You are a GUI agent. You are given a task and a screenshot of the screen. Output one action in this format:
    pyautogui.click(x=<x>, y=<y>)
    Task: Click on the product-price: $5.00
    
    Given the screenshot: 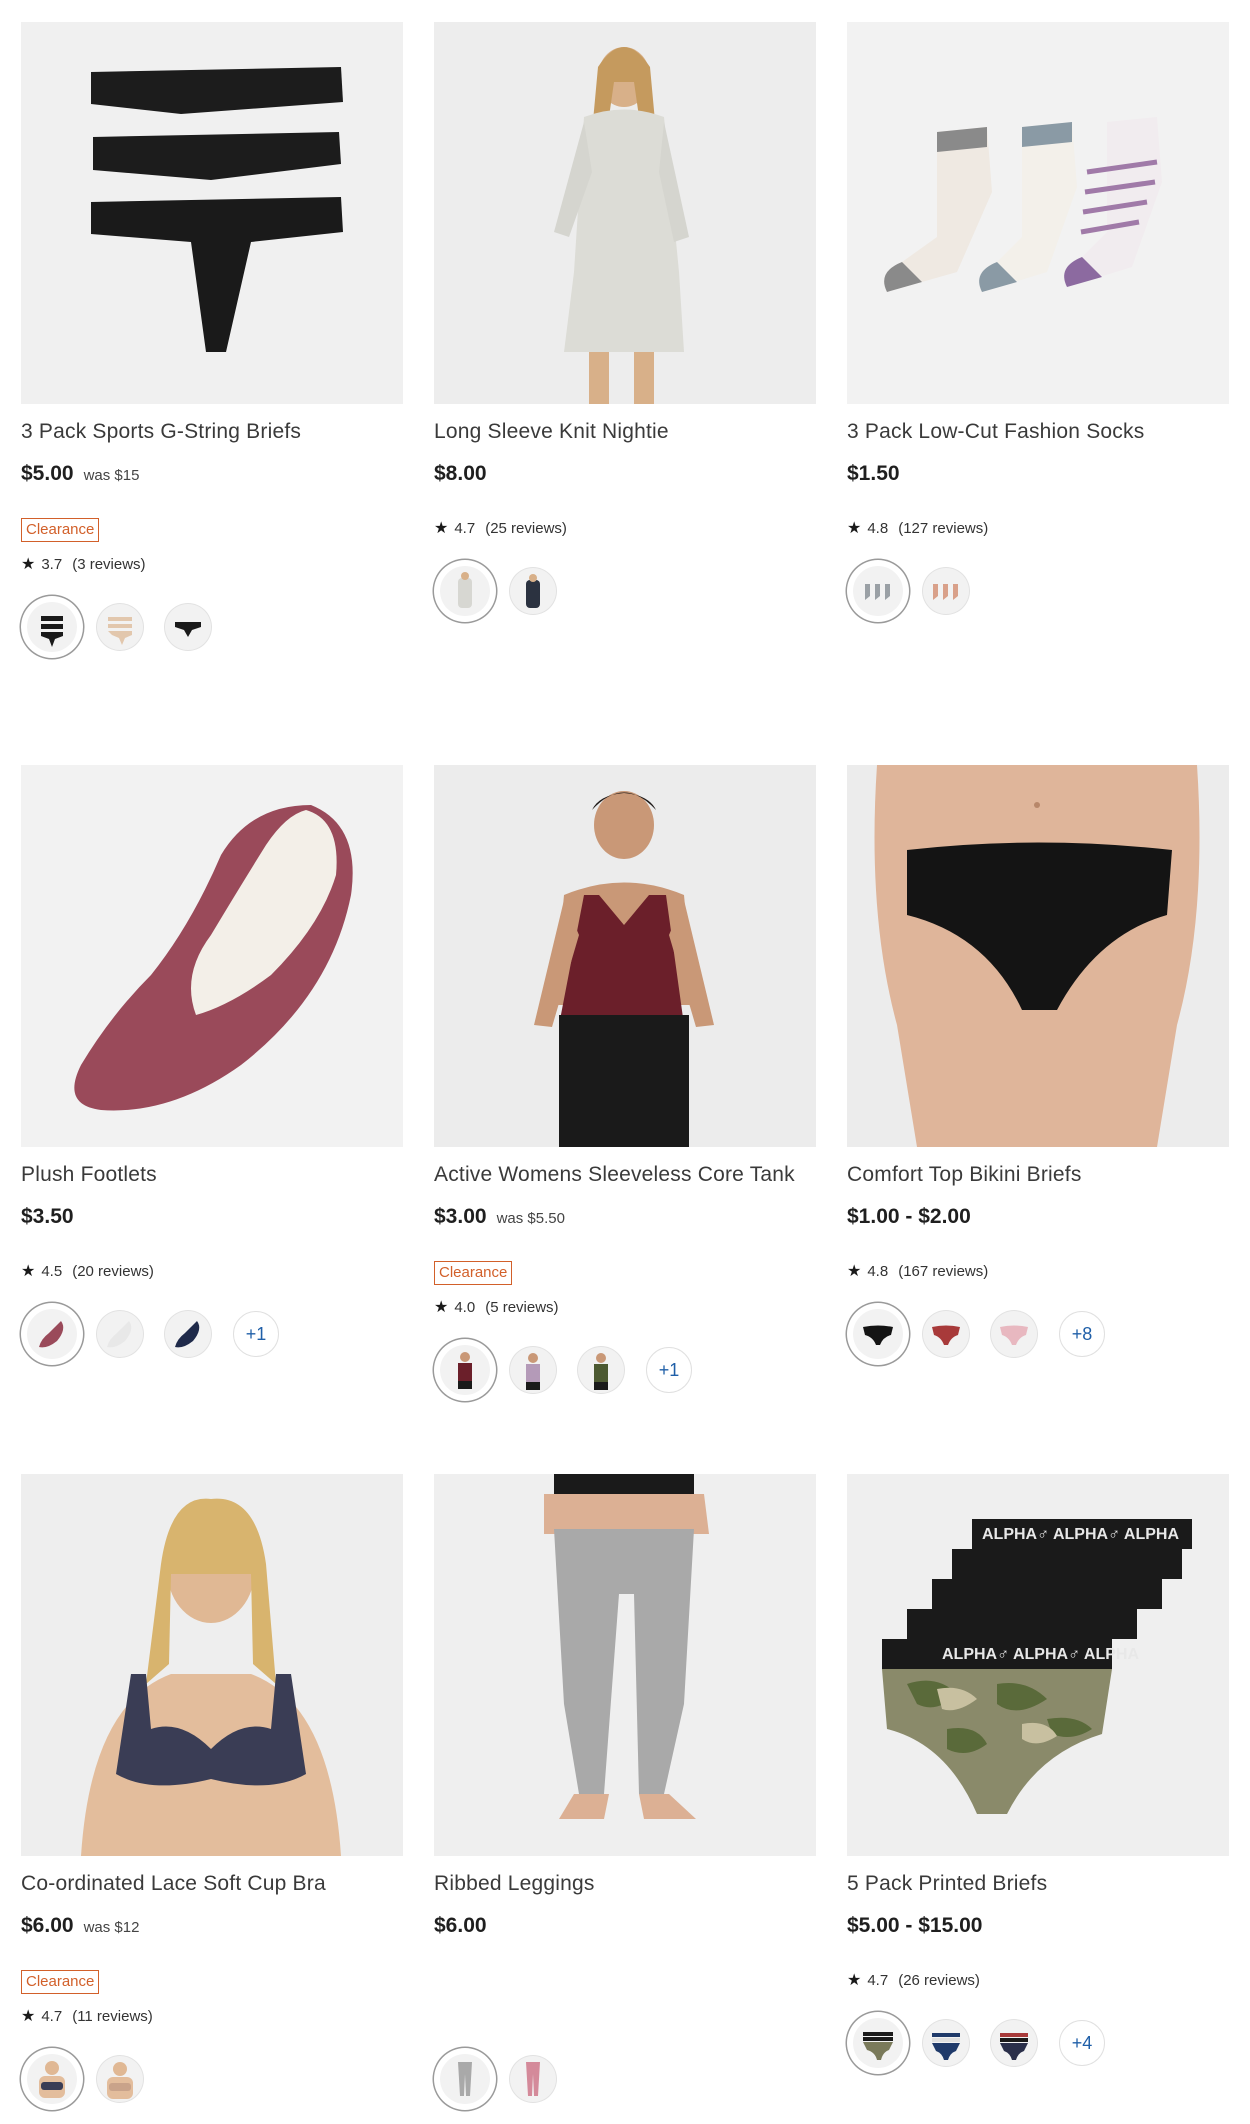 What is the action you would take?
    pyautogui.click(x=47, y=473)
    